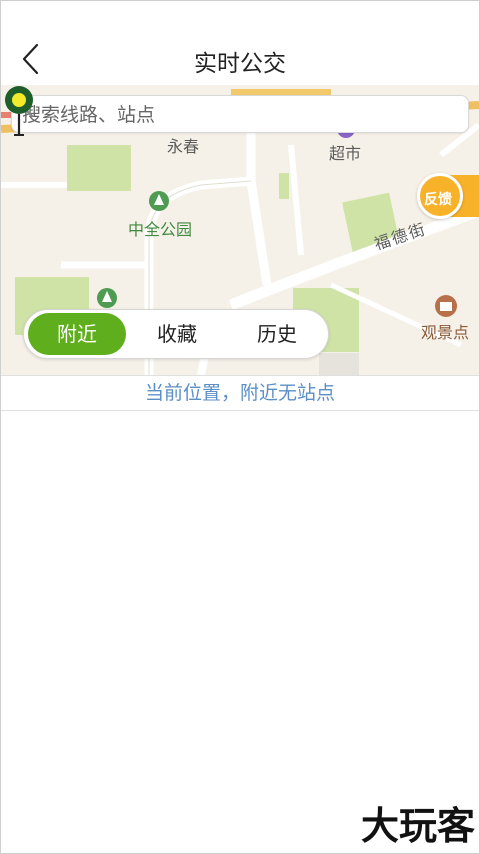  What do you see at coordinates (183, 145) in the screenshot?
I see `poi-yongchun: 永春` at bounding box center [183, 145].